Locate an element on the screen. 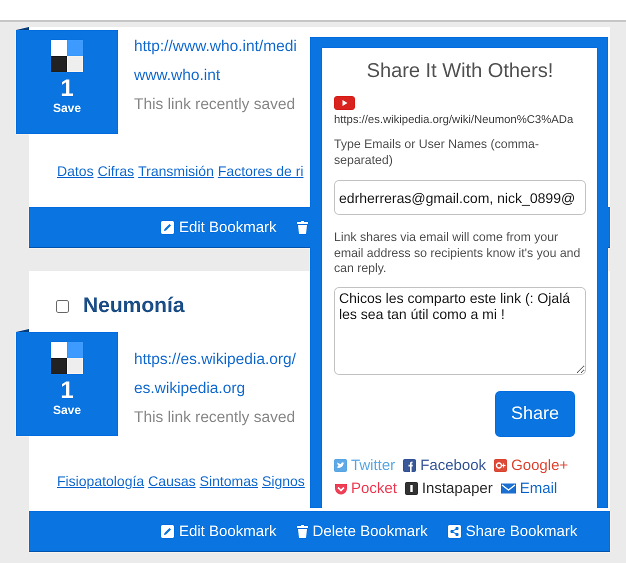 The height and width of the screenshot is (563, 626). tag-link: Sintomas is located at coordinates (229, 481).